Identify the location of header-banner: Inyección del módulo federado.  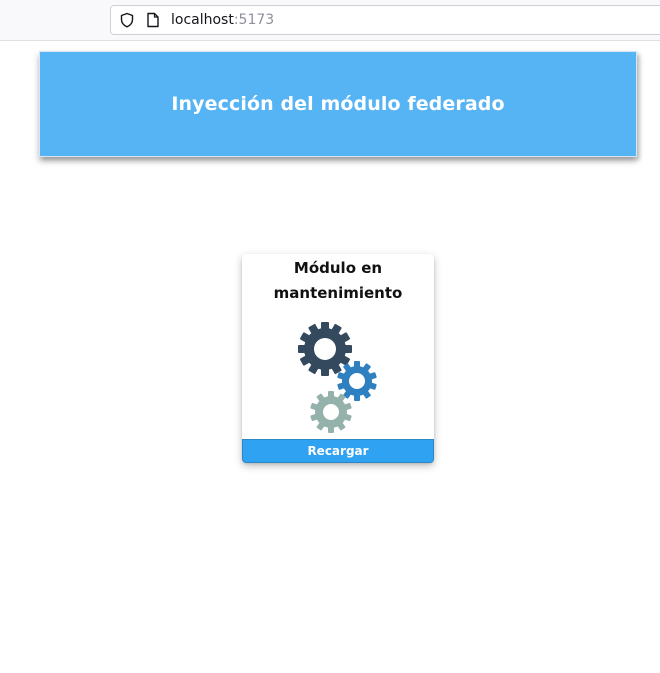
(338, 104).